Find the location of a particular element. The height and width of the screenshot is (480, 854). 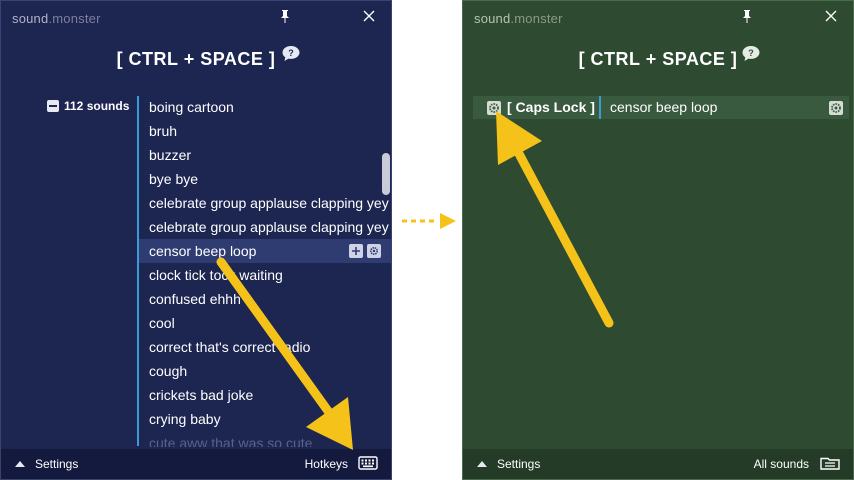

row-actions is located at coordinates (365, 251).